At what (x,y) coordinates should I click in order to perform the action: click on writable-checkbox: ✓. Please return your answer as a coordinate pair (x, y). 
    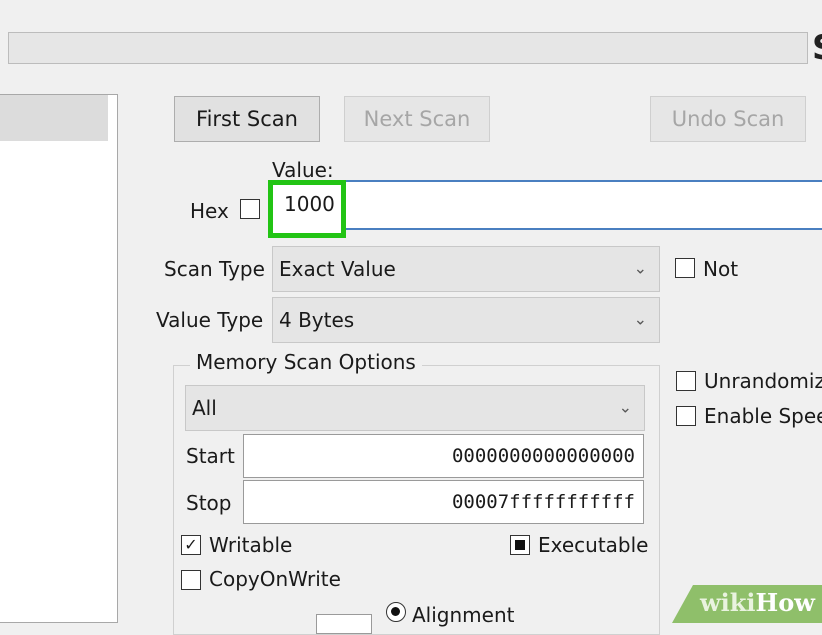
    Looking at the image, I should click on (191, 545).